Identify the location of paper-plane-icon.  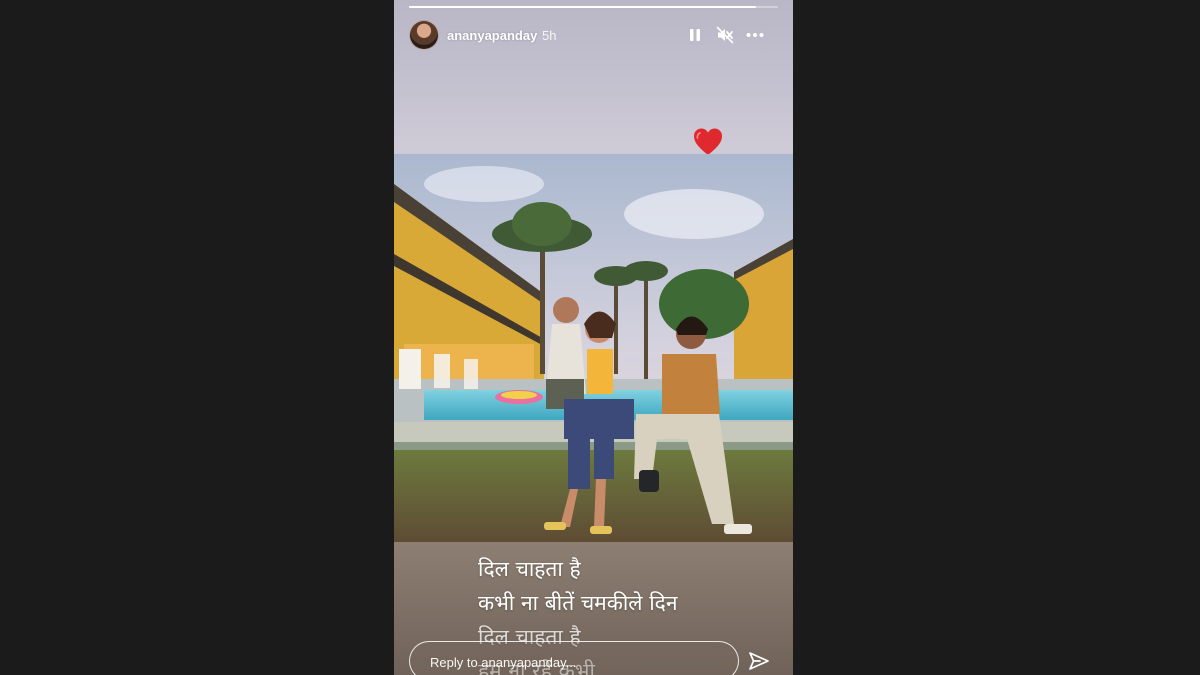
(759, 661).